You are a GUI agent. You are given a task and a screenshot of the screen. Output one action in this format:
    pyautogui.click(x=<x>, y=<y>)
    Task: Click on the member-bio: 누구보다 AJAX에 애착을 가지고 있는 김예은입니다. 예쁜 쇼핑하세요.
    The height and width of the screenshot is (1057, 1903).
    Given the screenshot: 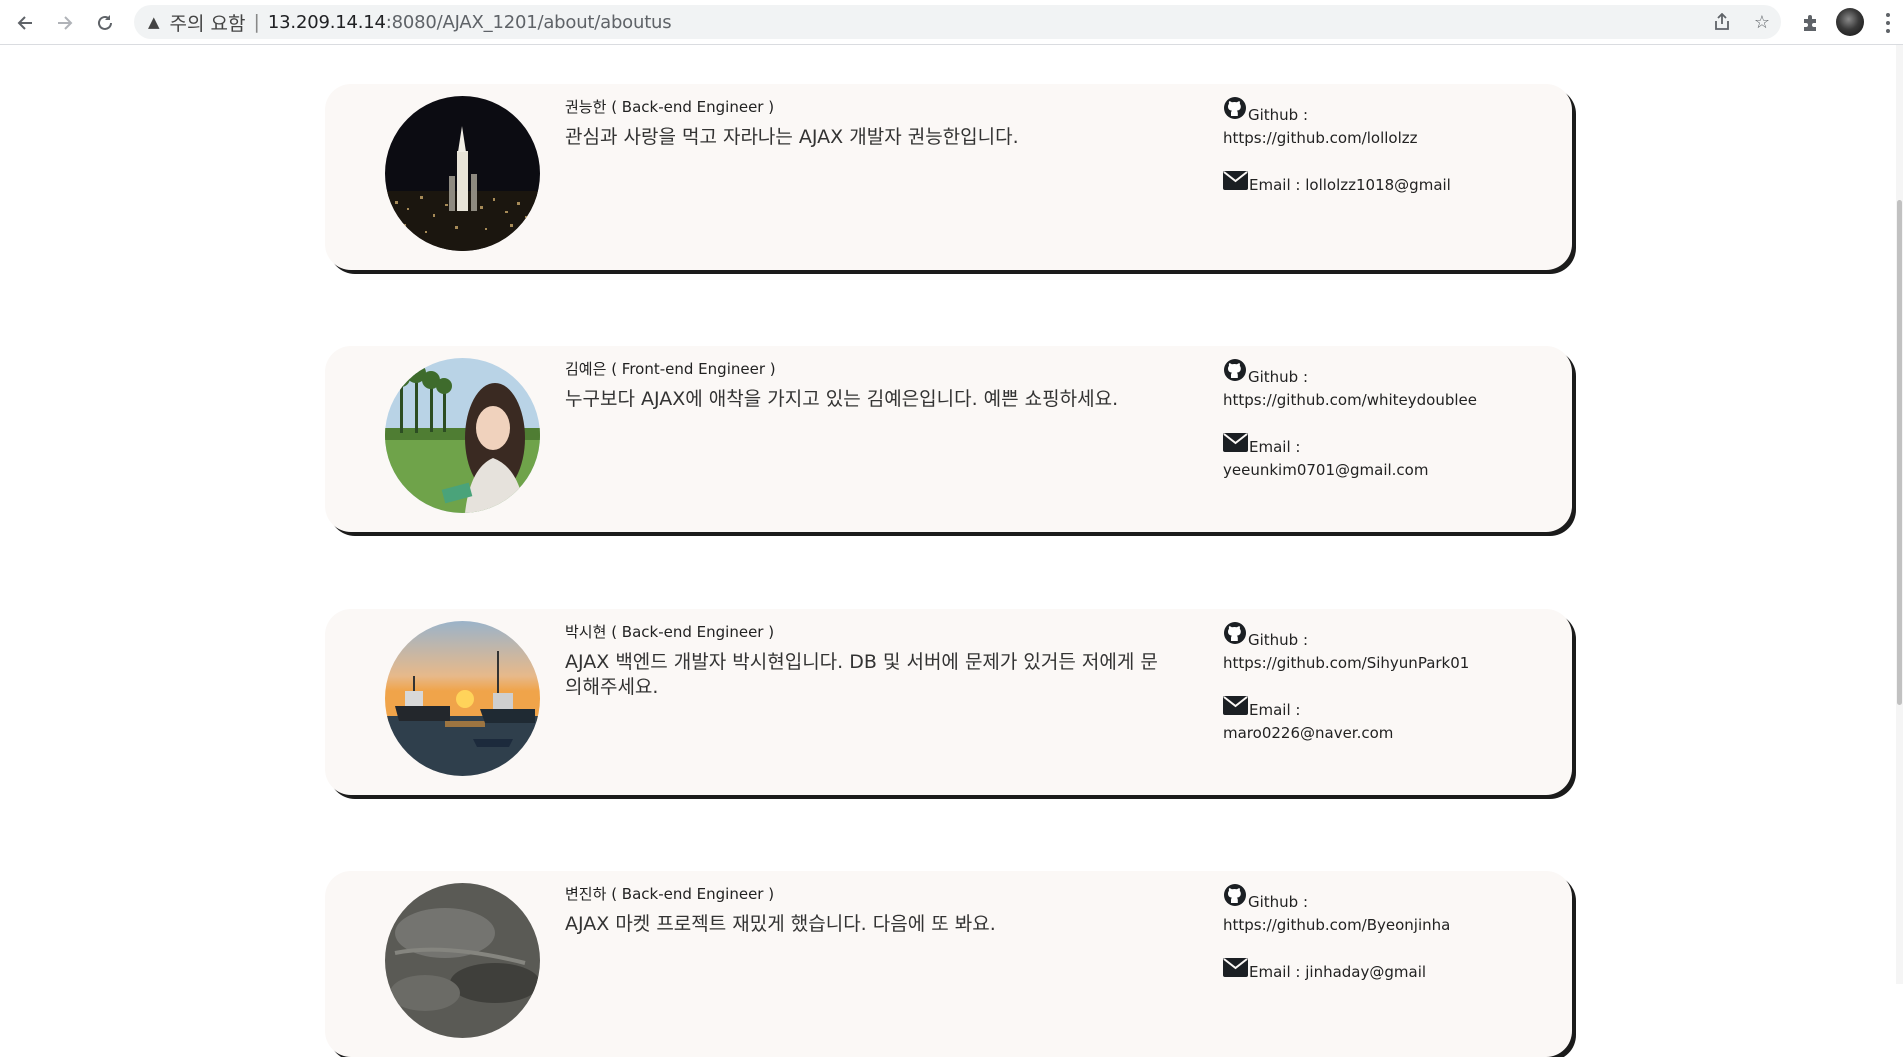 What is the action you would take?
    pyautogui.click(x=842, y=399)
    